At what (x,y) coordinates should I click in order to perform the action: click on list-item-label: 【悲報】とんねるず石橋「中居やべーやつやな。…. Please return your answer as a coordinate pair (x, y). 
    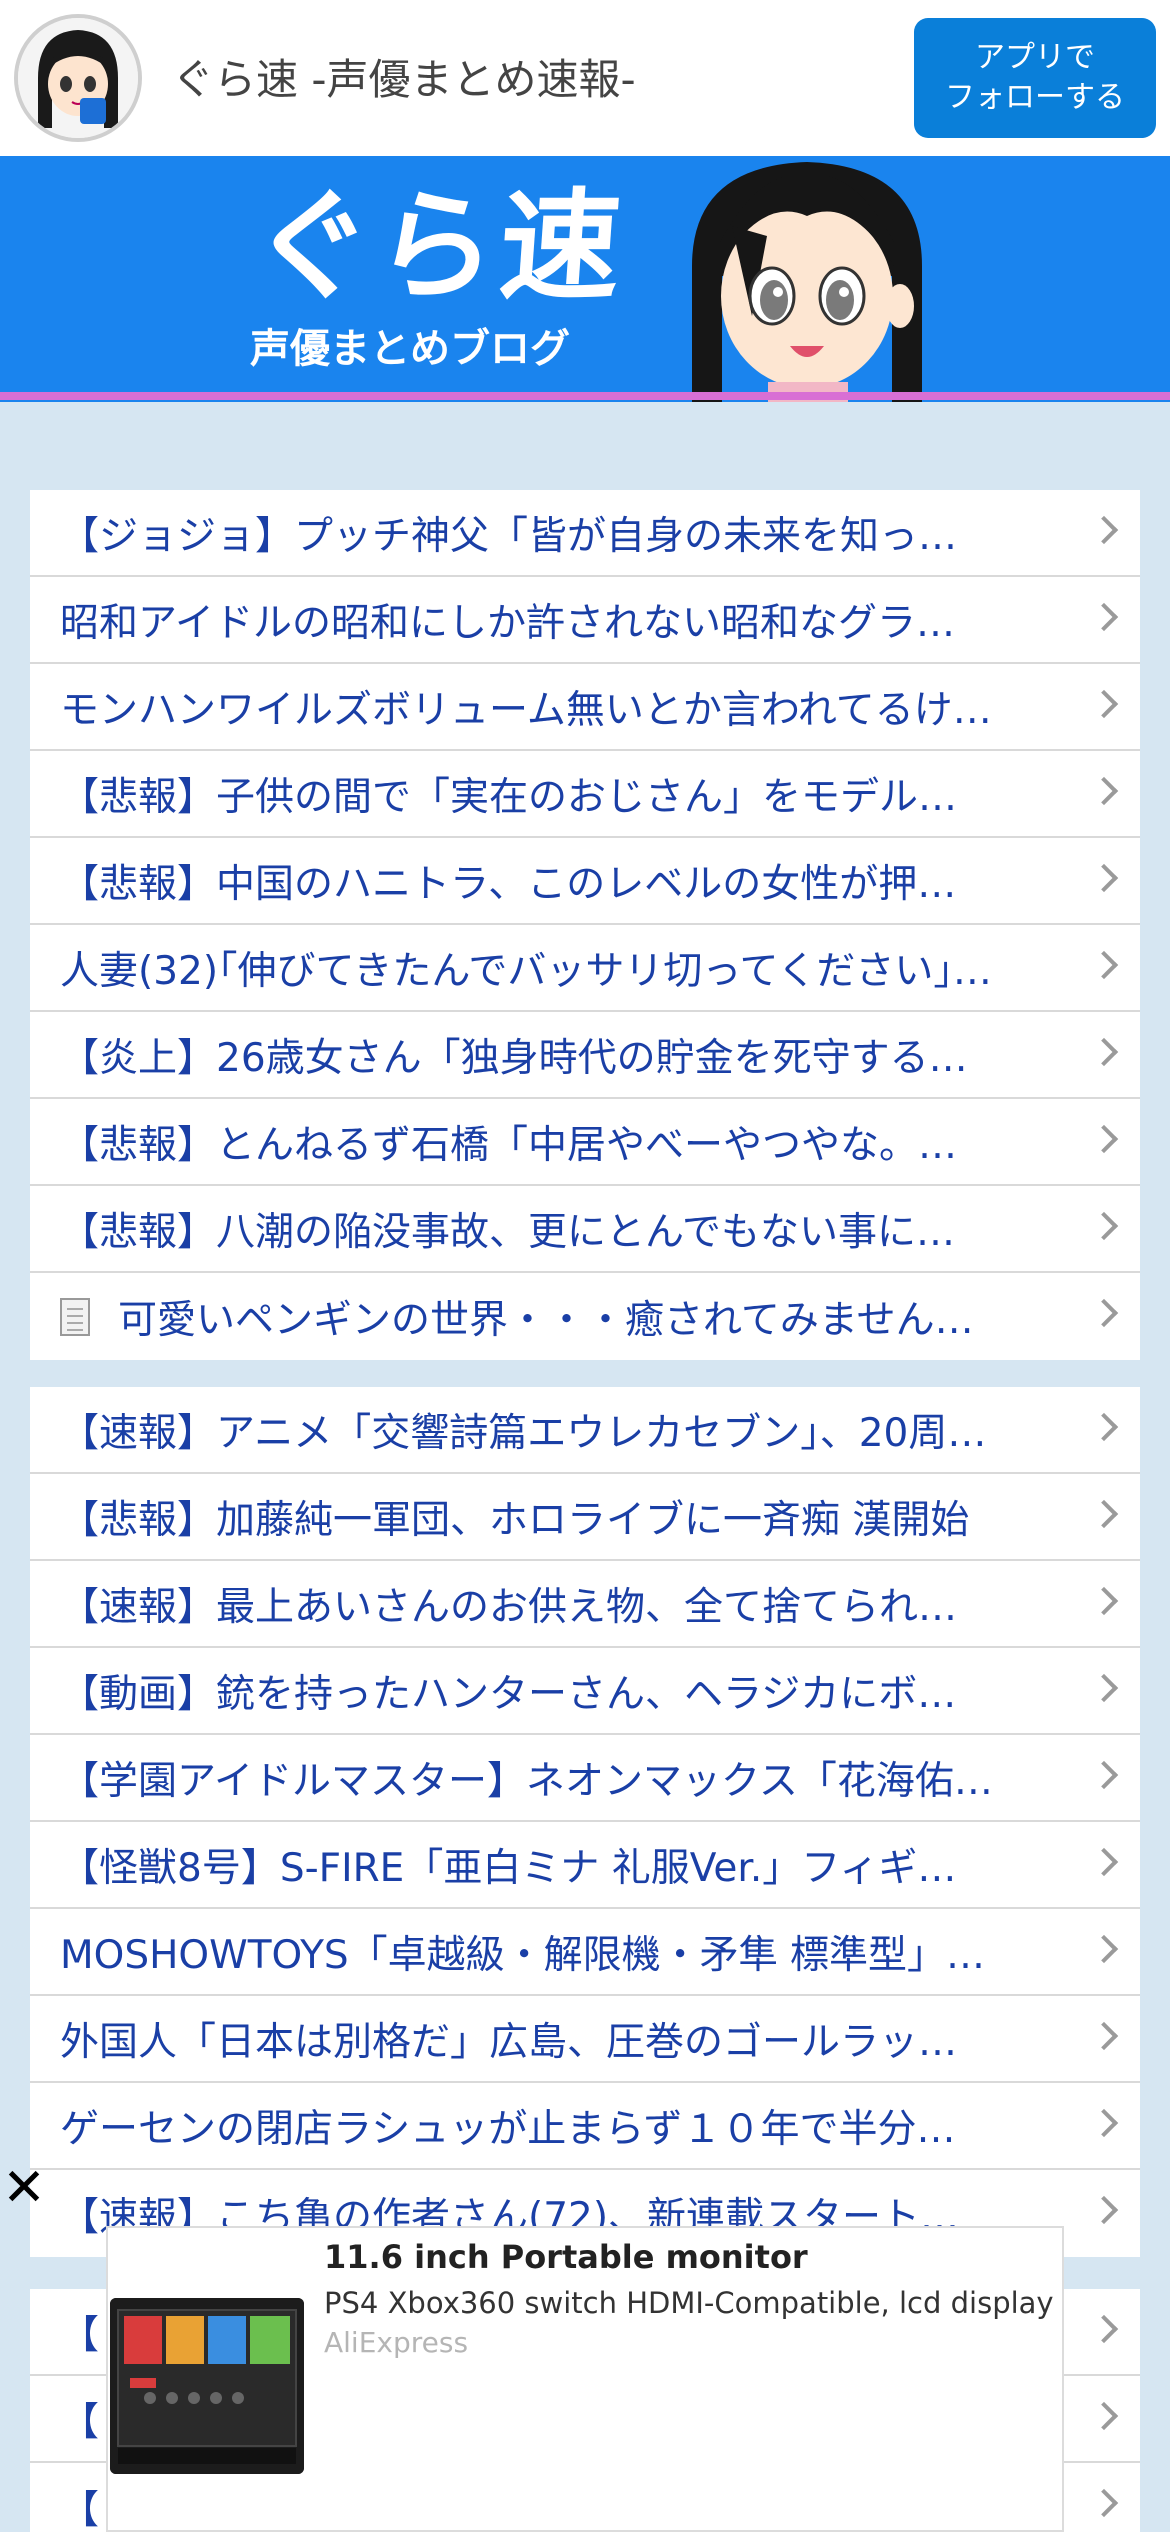
    Looking at the image, I should click on (509, 1145).